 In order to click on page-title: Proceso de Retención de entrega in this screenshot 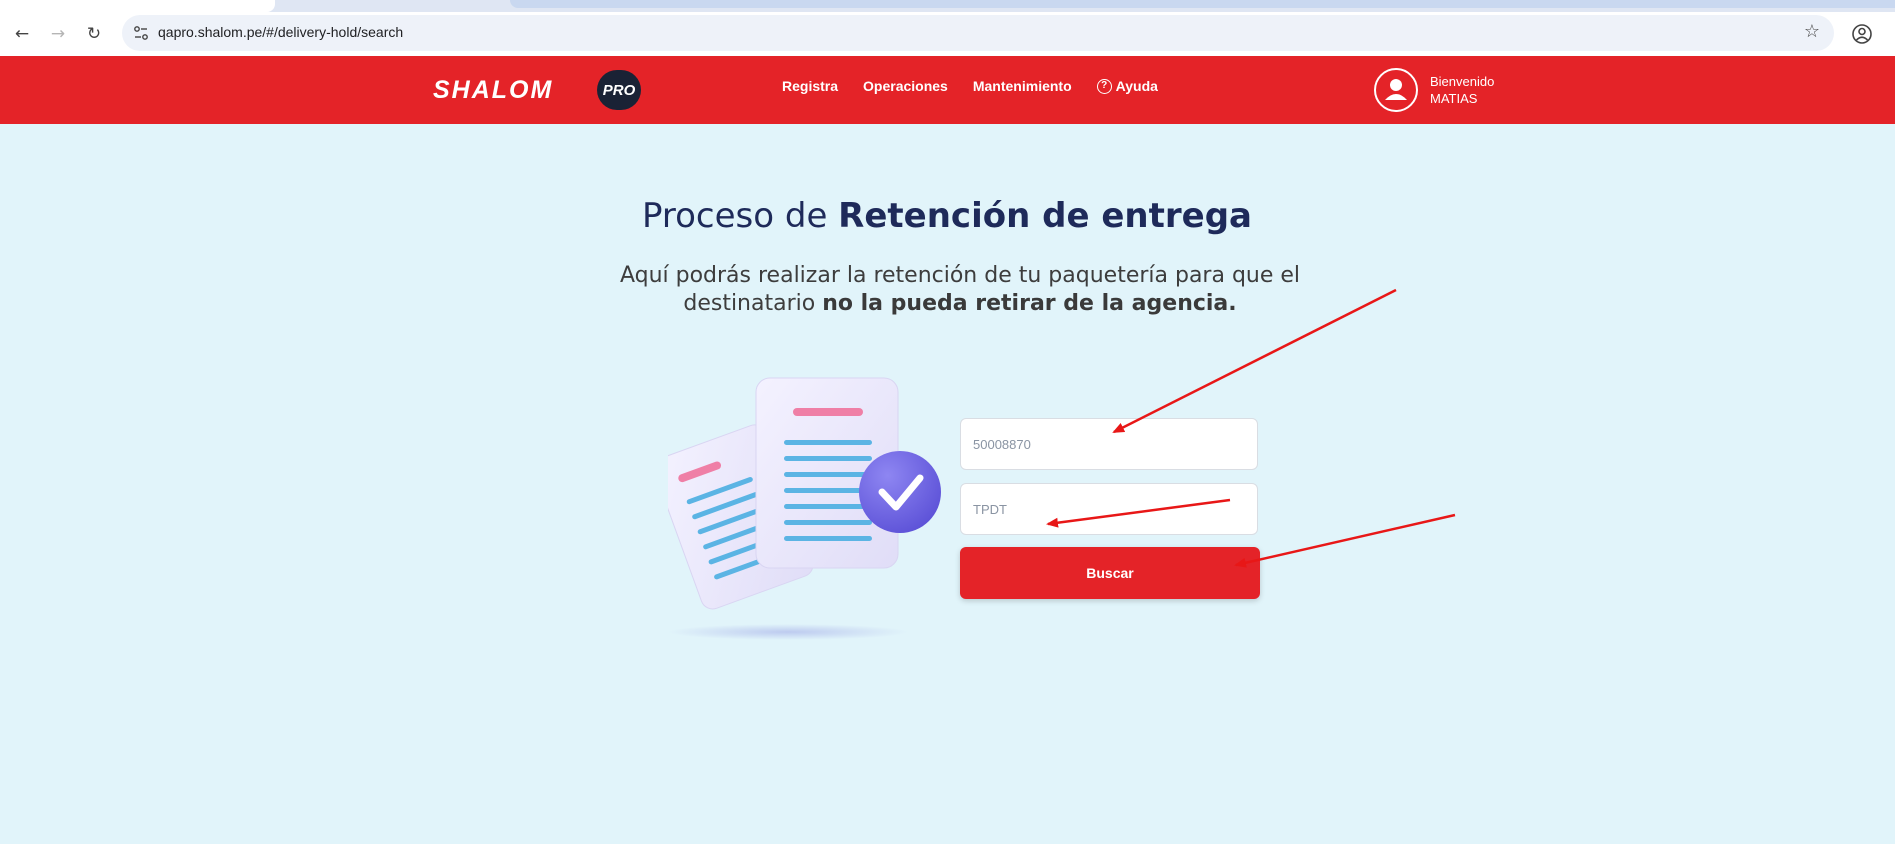, I will do `click(947, 216)`.